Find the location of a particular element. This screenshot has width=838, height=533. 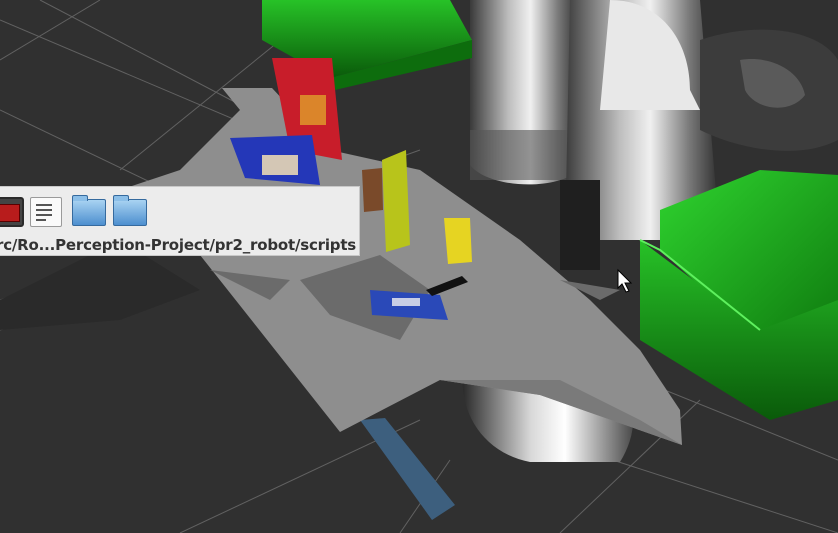

floor-stripe is located at coordinates (407, 469).